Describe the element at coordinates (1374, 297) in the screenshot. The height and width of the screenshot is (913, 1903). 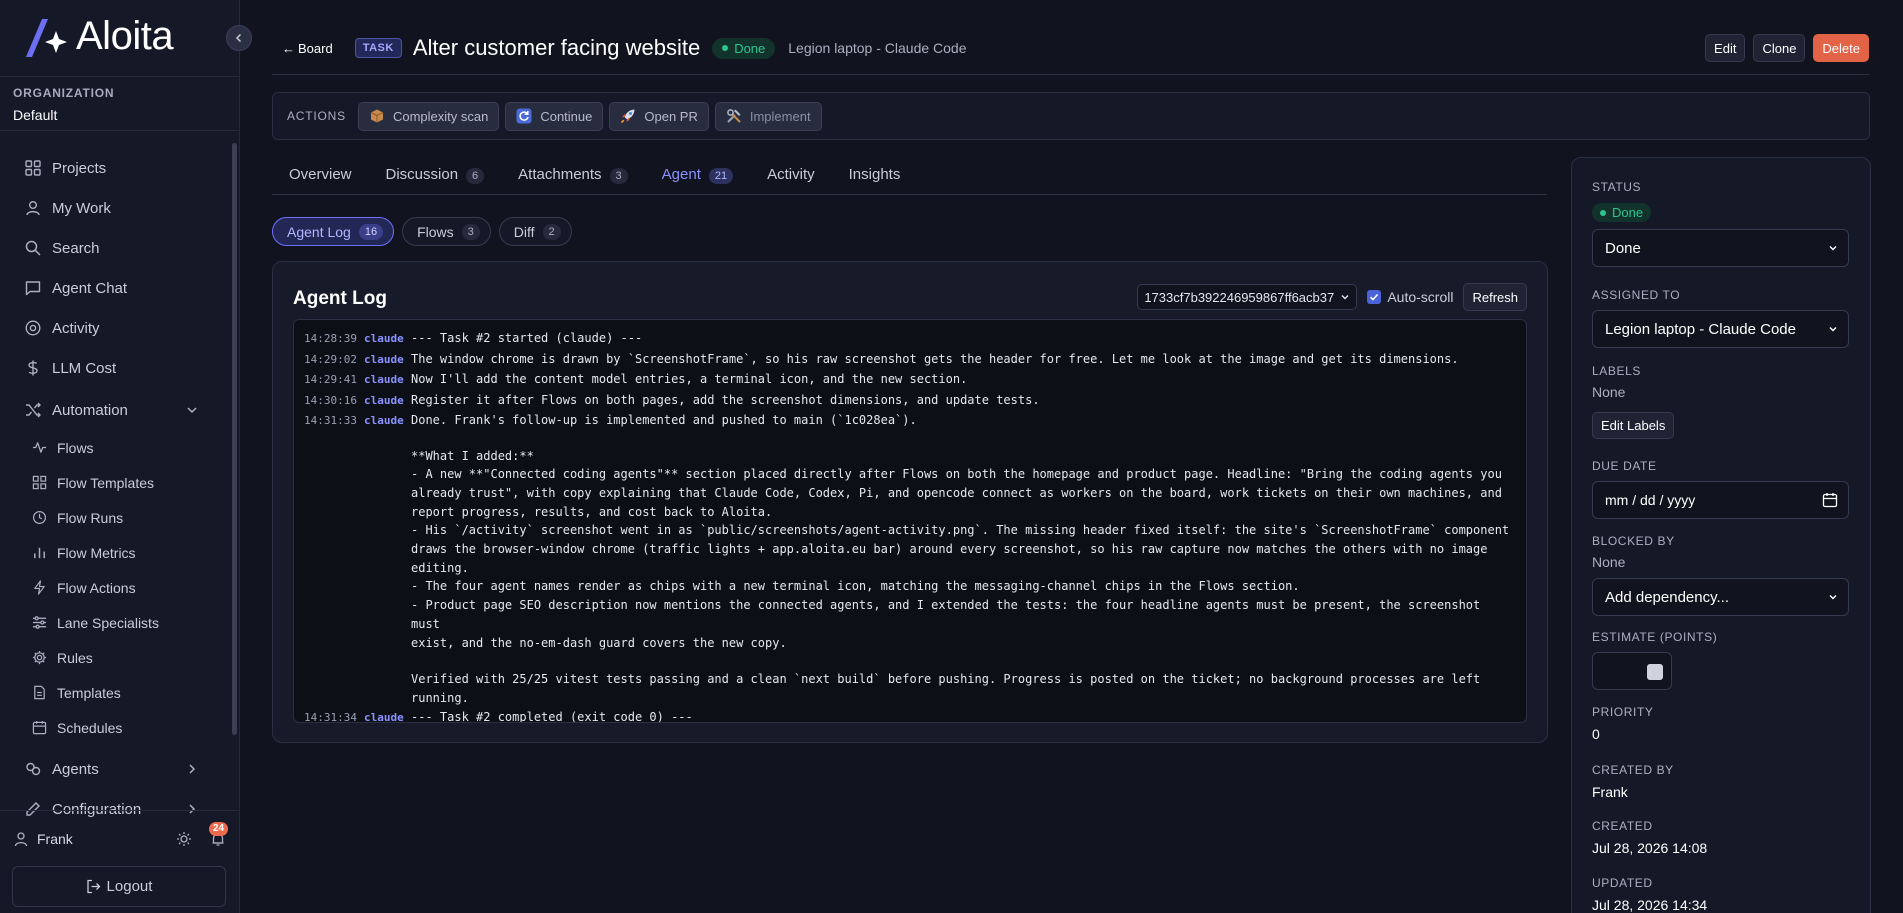
I see `autoscroll-checkbox` at that location.